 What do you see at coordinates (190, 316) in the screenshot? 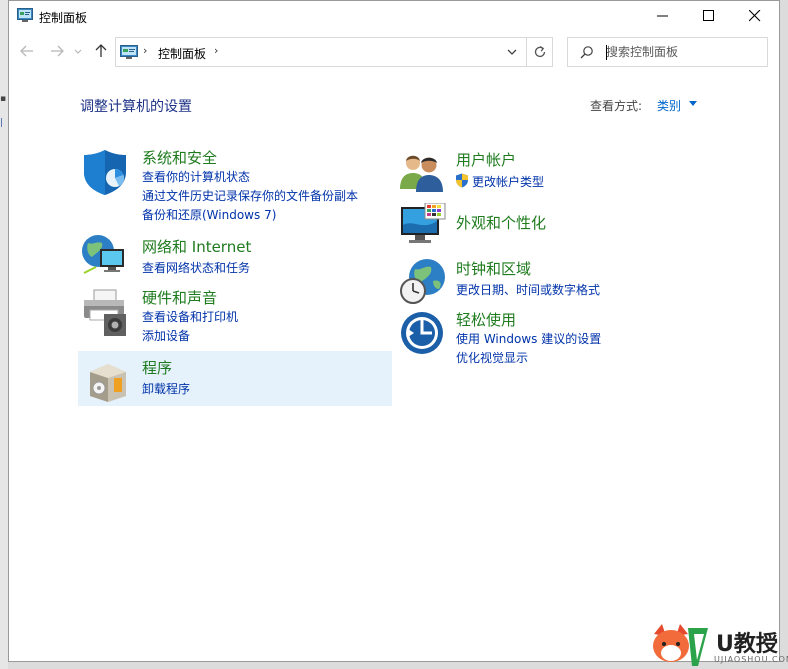
I see `category-link: 查看设备和打印机` at bounding box center [190, 316].